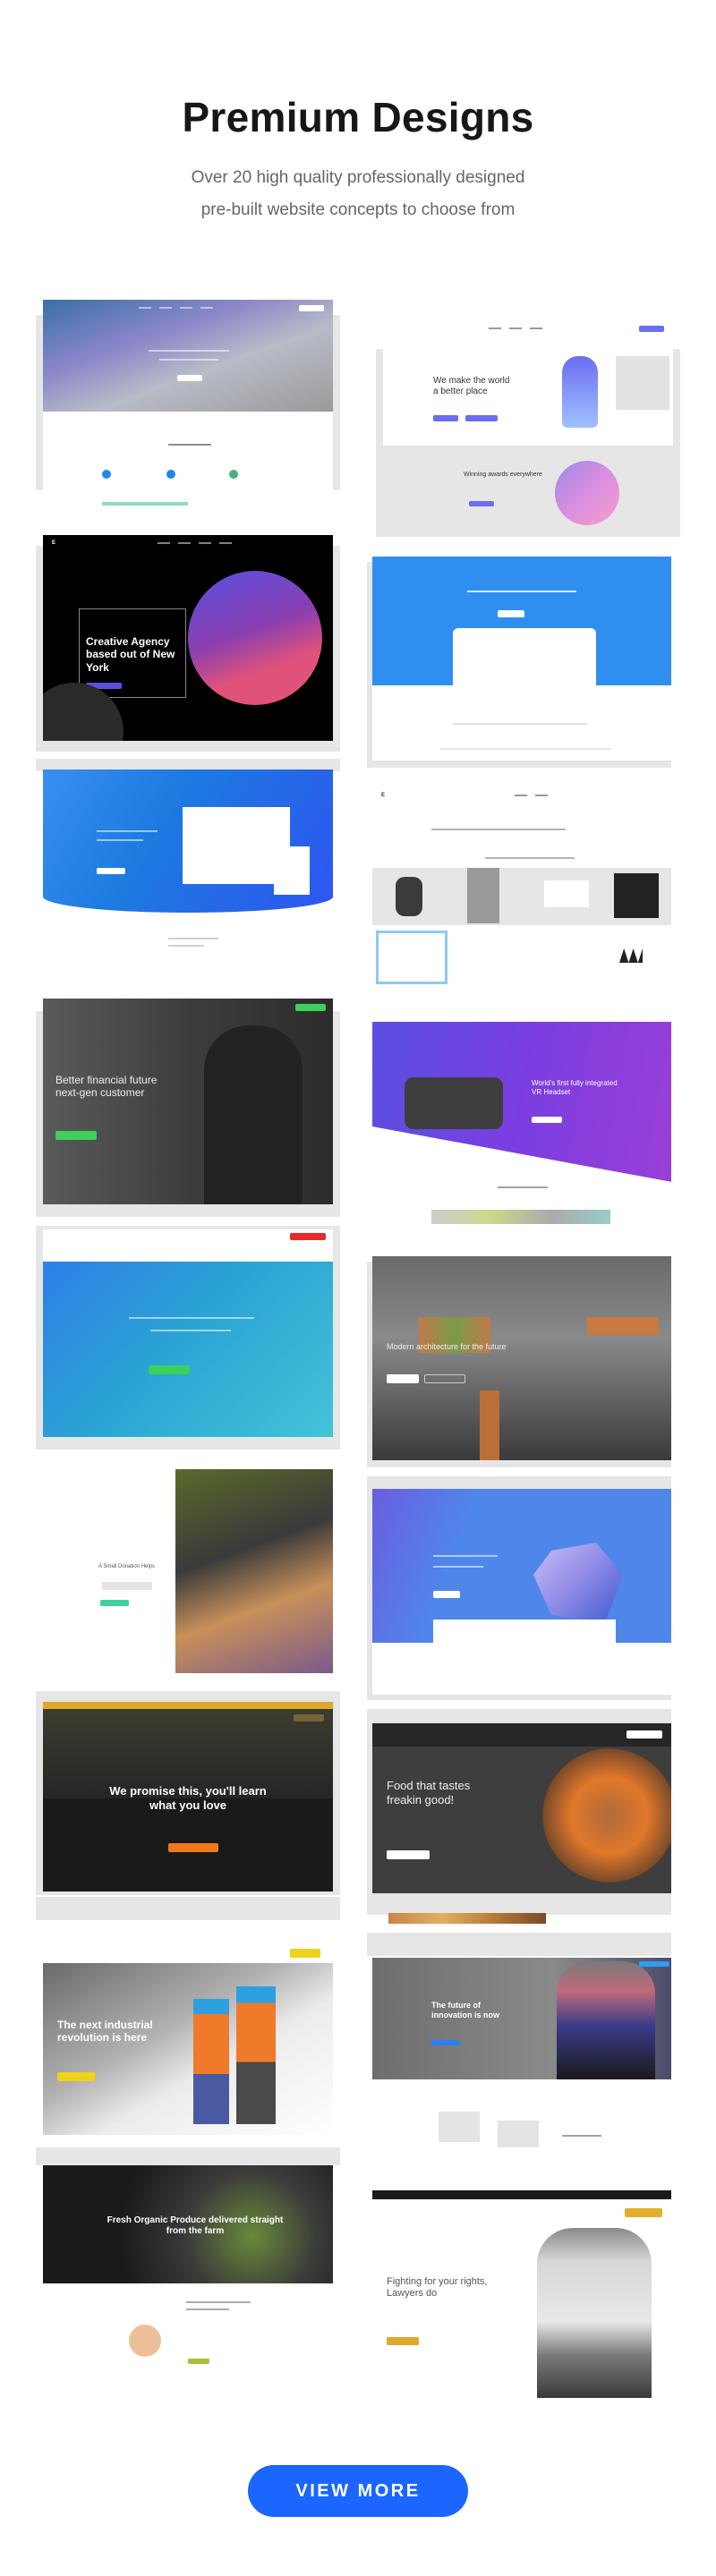 Image resolution: width=716 pixels, height=2576 pixels. I want to click on concept-card-isometric-tech, so click(519, 1588).